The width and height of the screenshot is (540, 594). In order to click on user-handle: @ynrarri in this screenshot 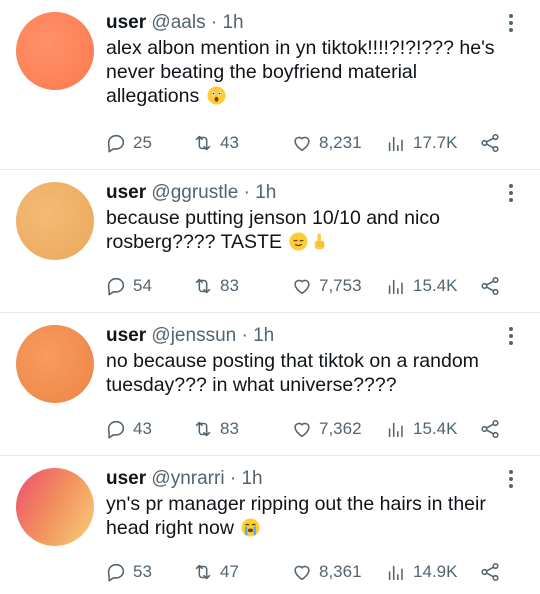, I will do `click(187, 478)`.